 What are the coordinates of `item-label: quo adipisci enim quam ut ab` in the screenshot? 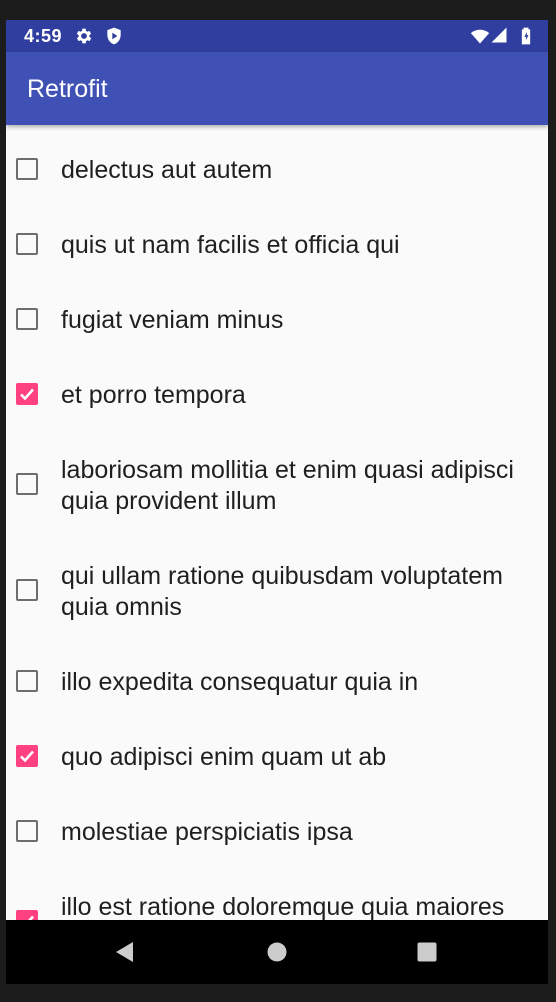 It's located at (224, 757).